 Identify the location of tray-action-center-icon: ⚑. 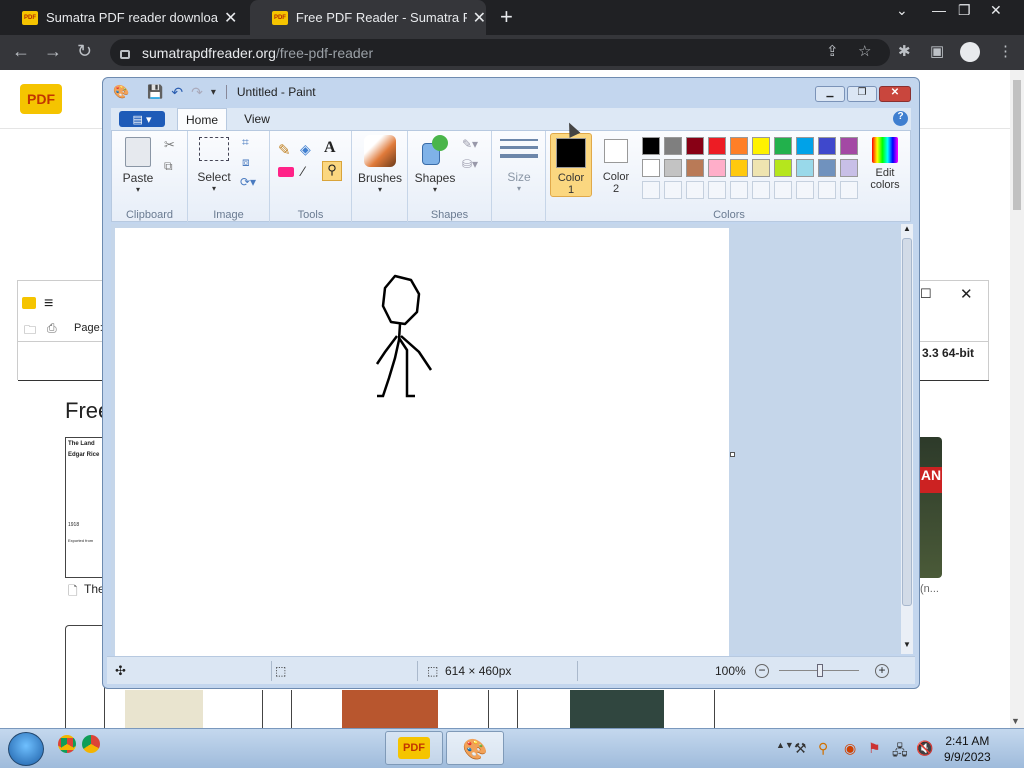
(874, 748).